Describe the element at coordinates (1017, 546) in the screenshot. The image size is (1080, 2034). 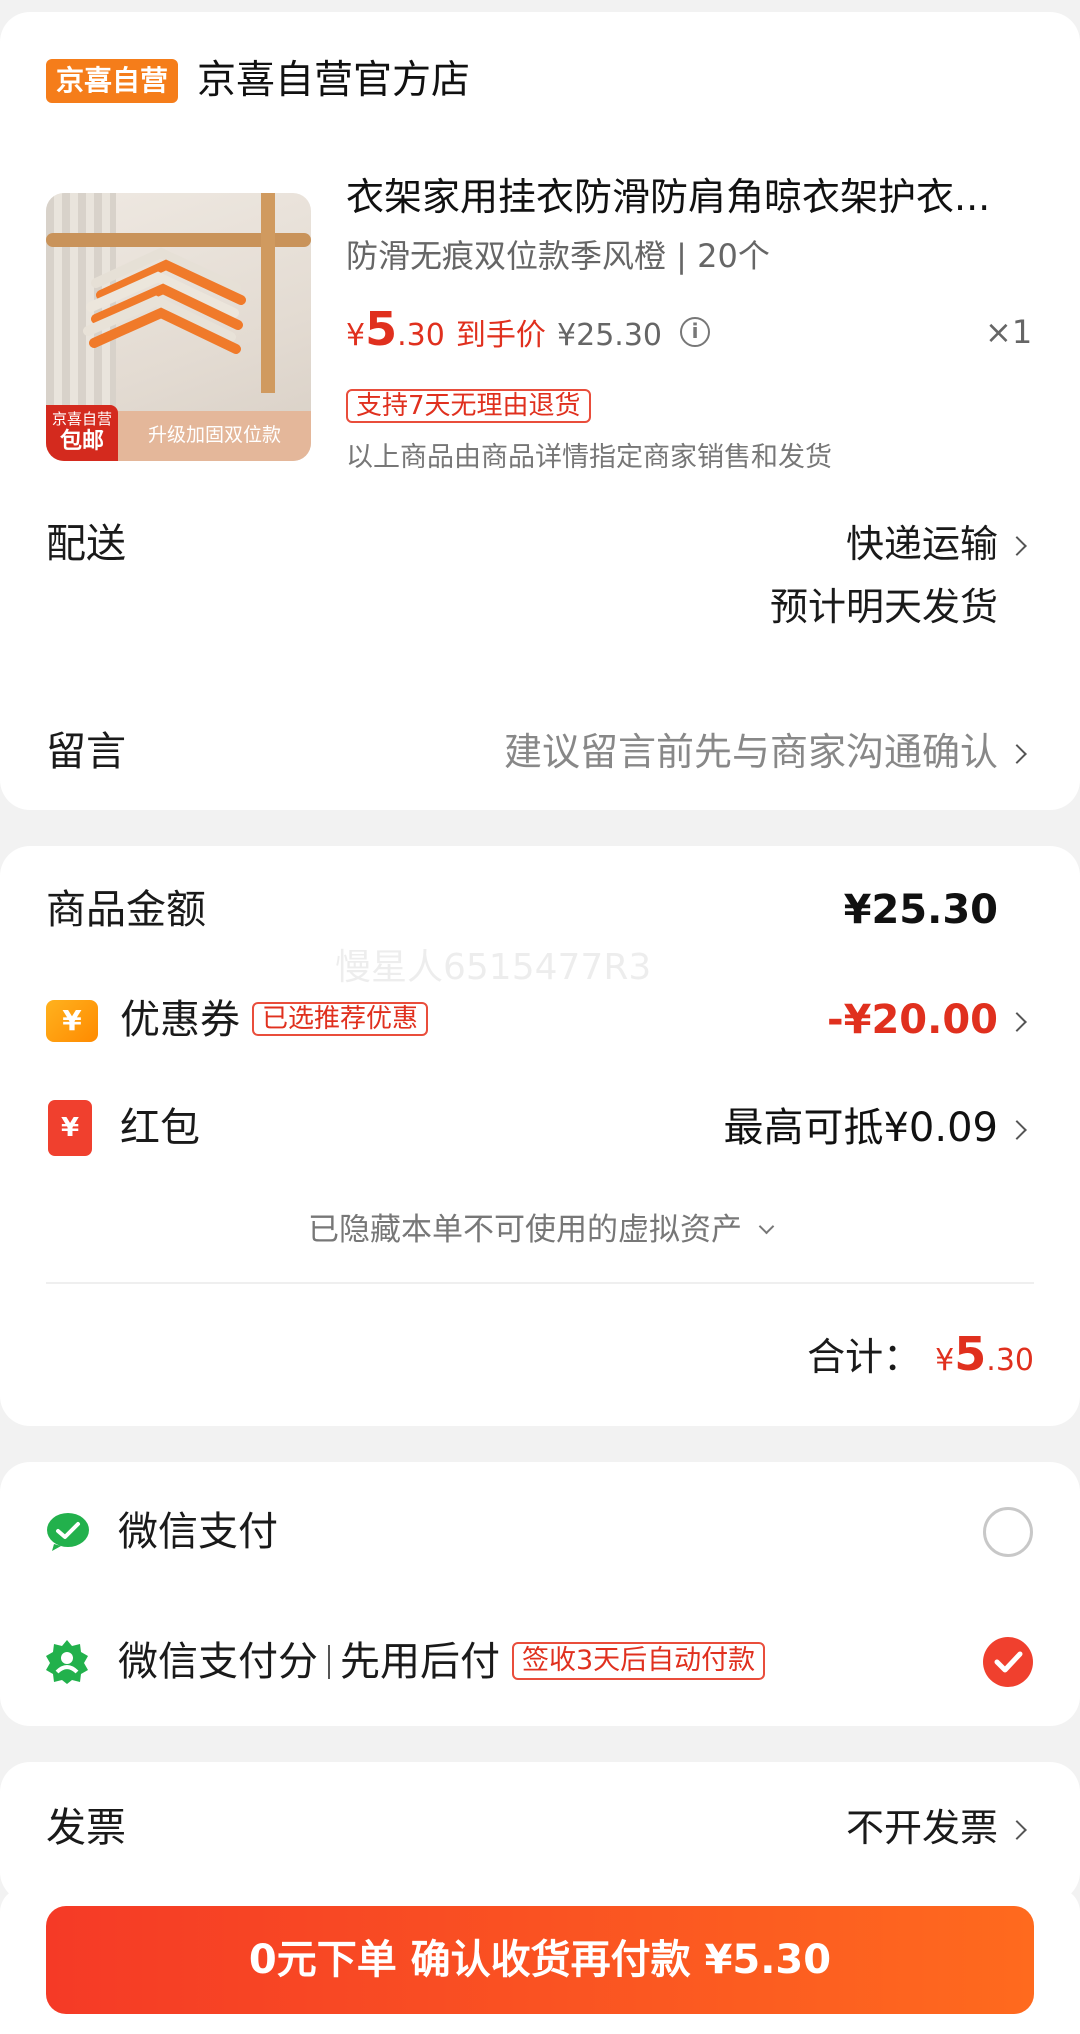
I see `delivery-chevron-icon` at that location.